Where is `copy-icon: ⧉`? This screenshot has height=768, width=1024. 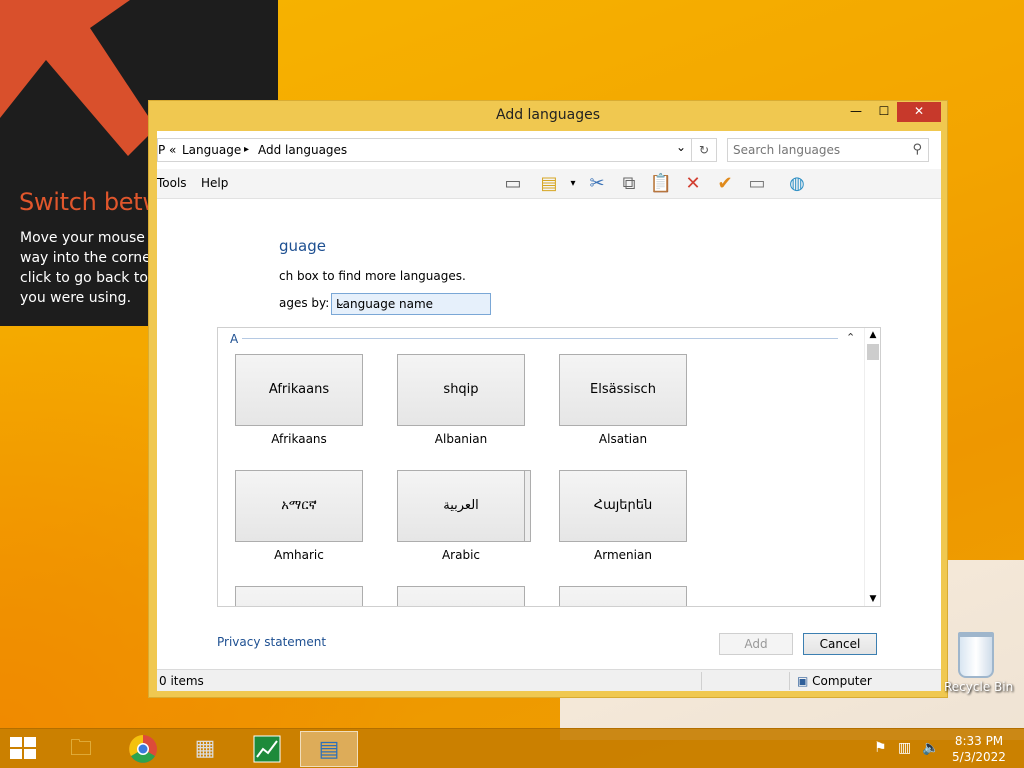
copy-icon: ⧉ is located at coordinates (629, 184).